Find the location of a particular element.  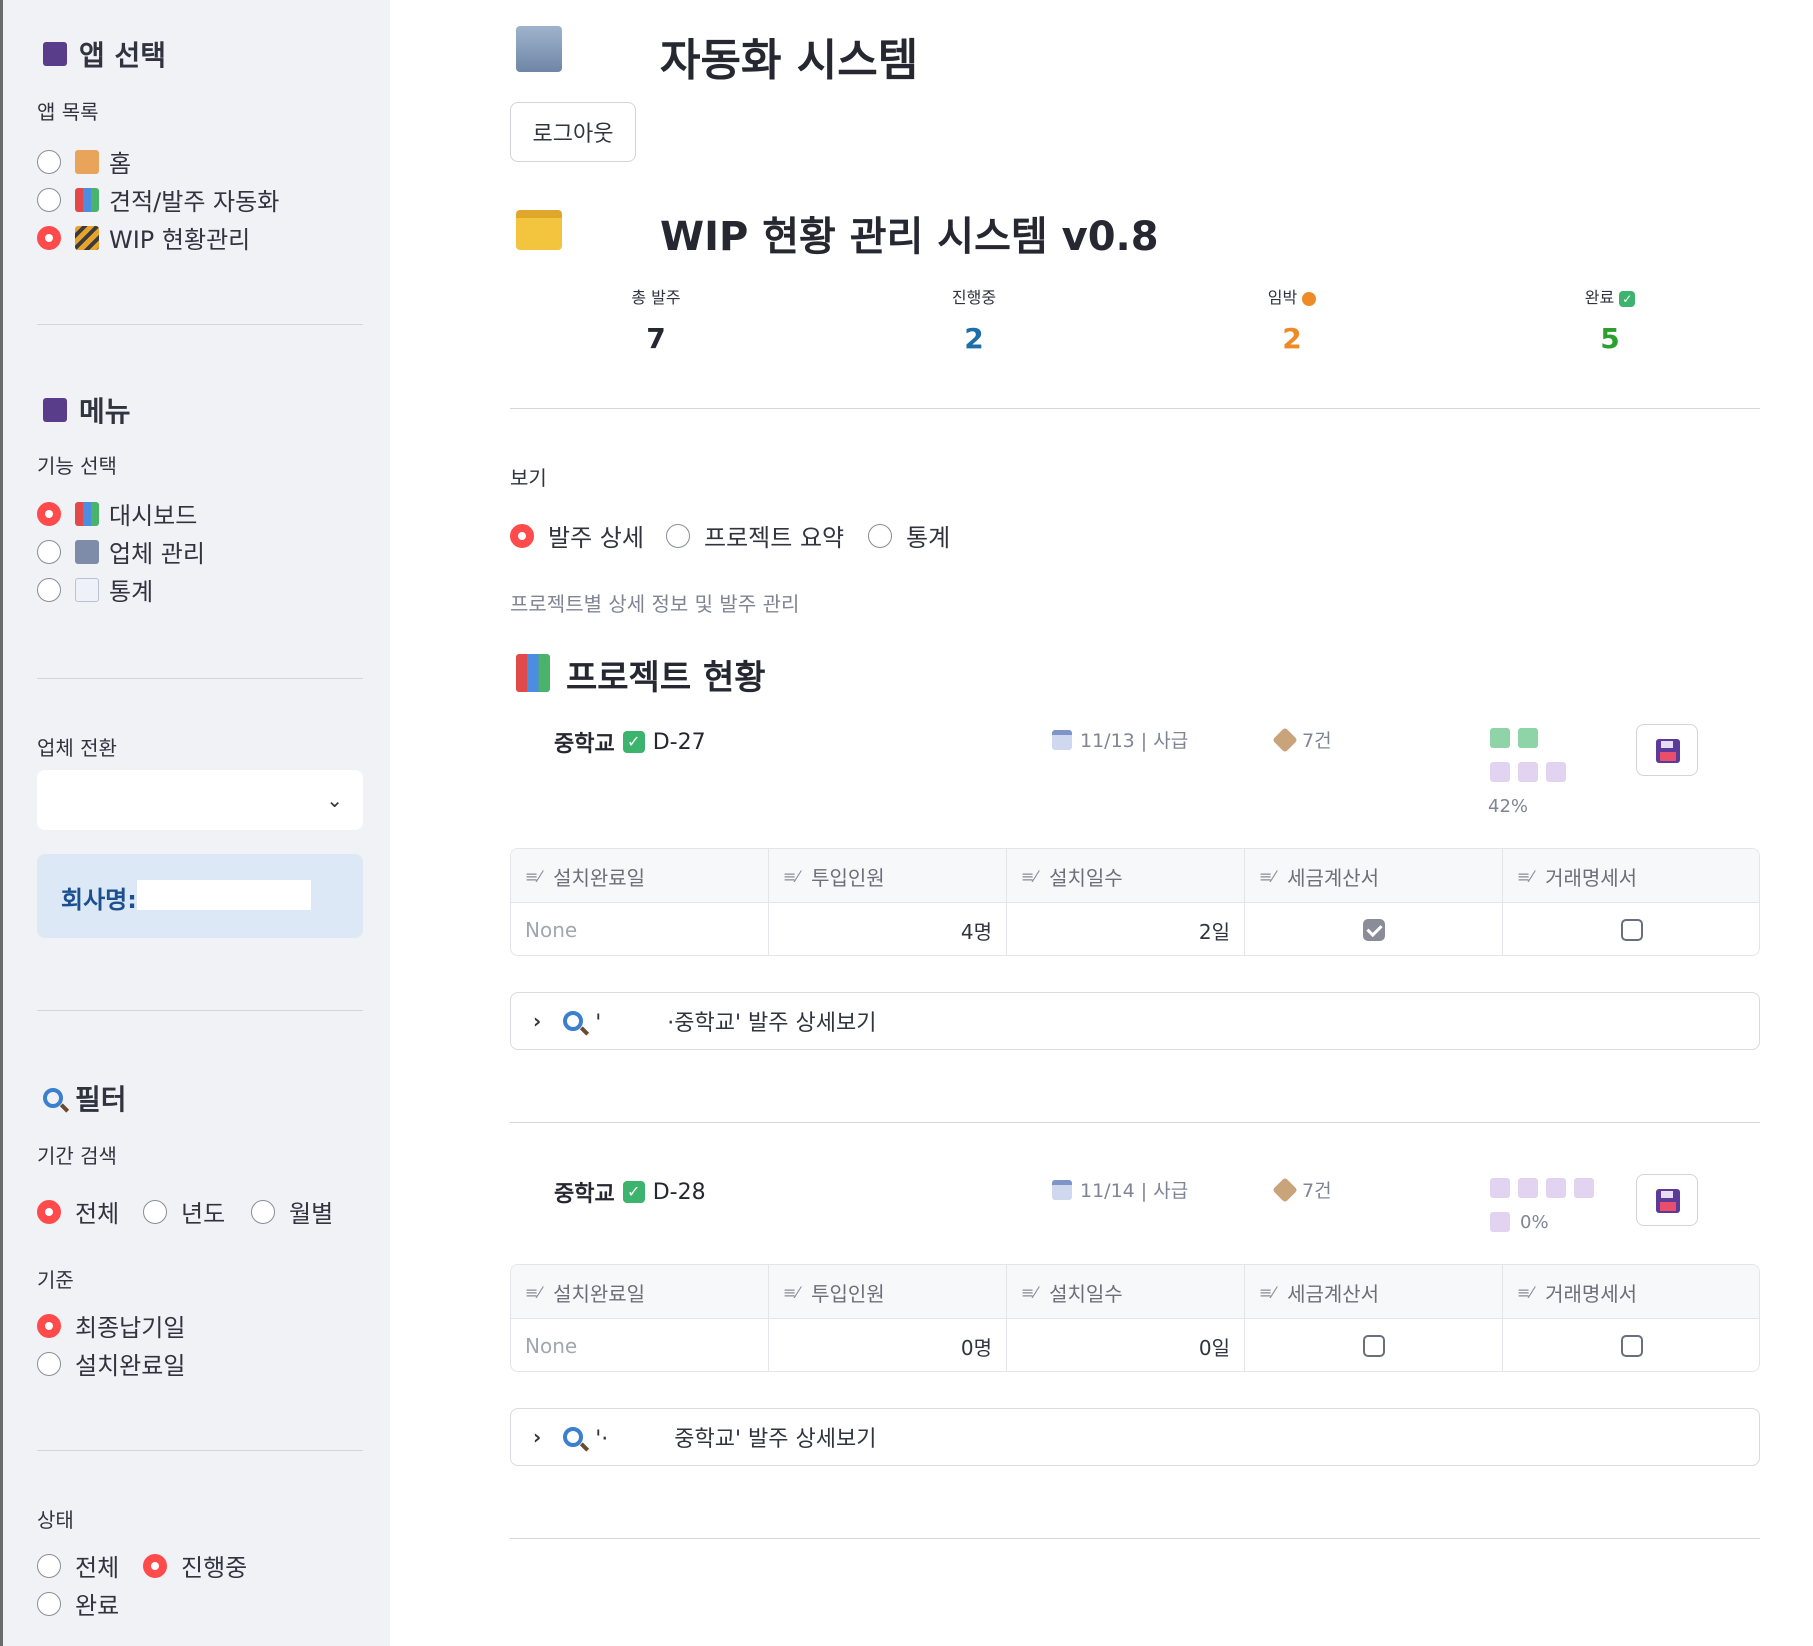

expander-label: ' ·중학교' 발주 상세보기 is located at coordinates (736, 1023).